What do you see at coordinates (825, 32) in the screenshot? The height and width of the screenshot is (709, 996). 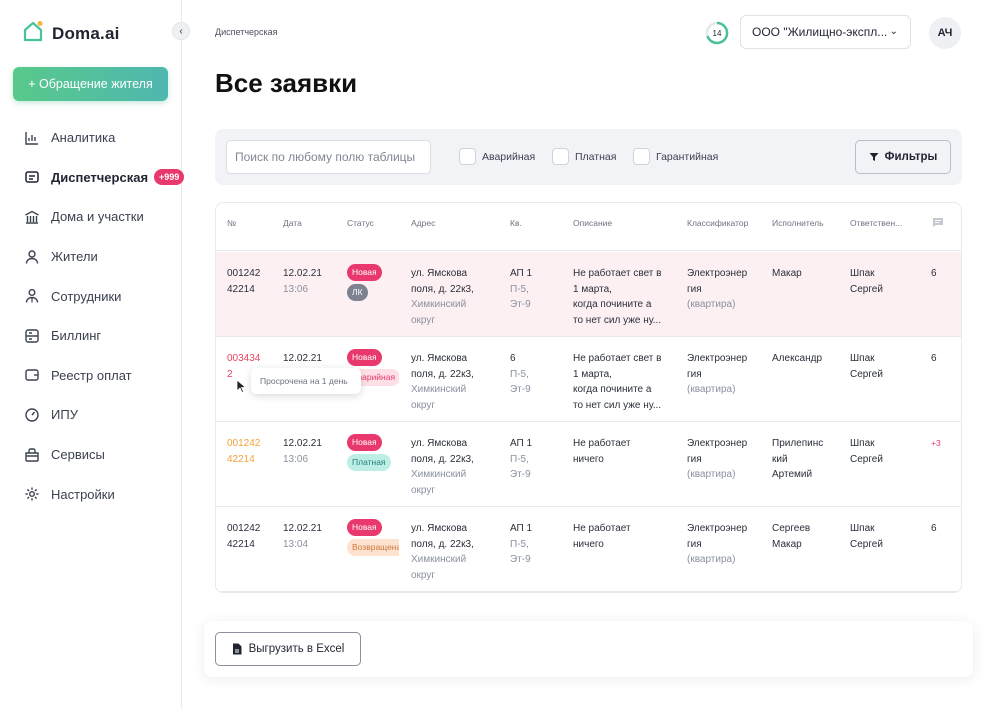 I see `organization-select: ООО "Жилищно-экспл... ⌄` at bounding box center [825, 32].